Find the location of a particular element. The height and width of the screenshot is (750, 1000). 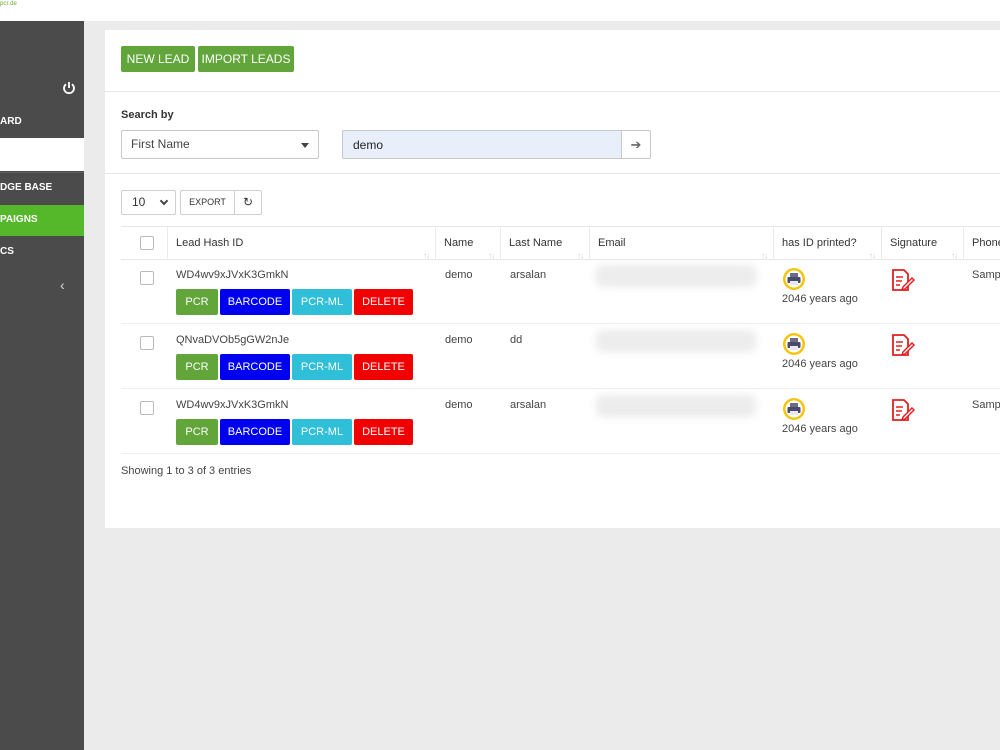

chevron-down-icon is located at coordinates (164, 201).